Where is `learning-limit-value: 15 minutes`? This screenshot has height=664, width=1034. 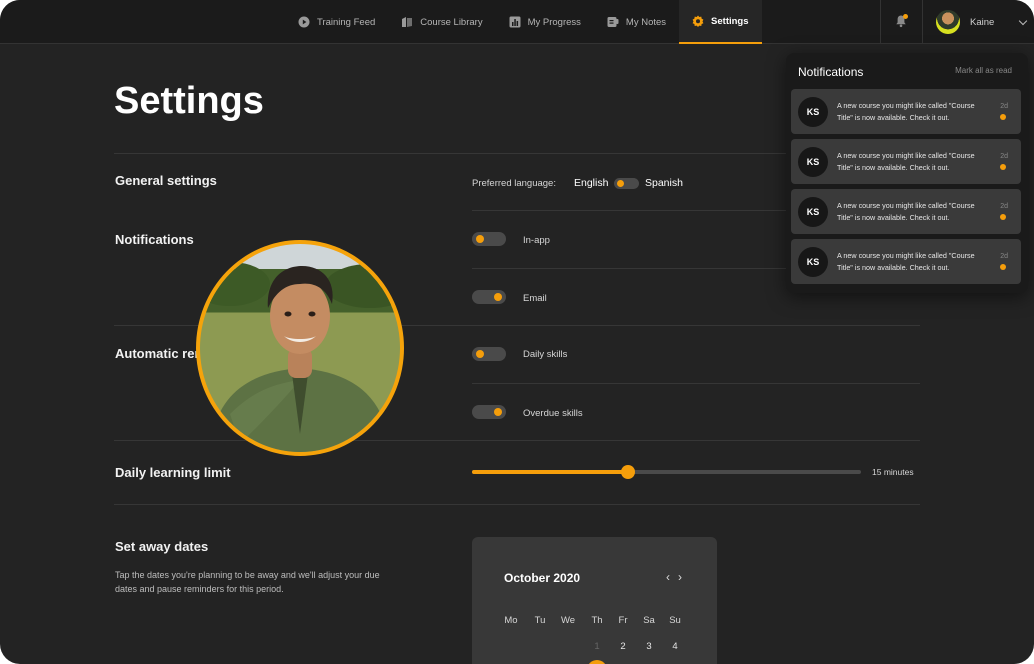 learning-limit-value: 15 minutes is located at coordinates (893, 472).